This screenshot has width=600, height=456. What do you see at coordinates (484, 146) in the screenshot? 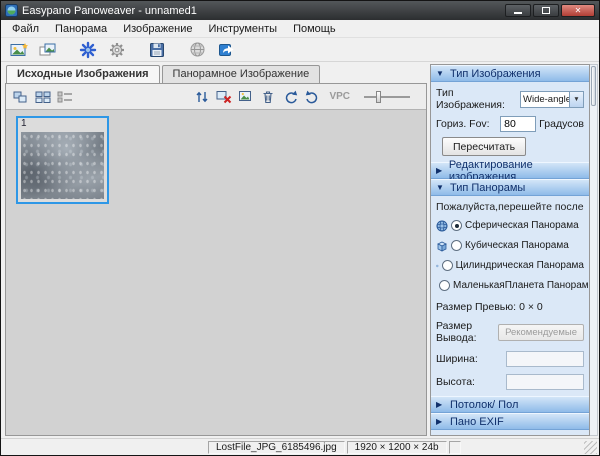
I see `recalculate-button: Пересчитать` at bounding box center [484, 146].